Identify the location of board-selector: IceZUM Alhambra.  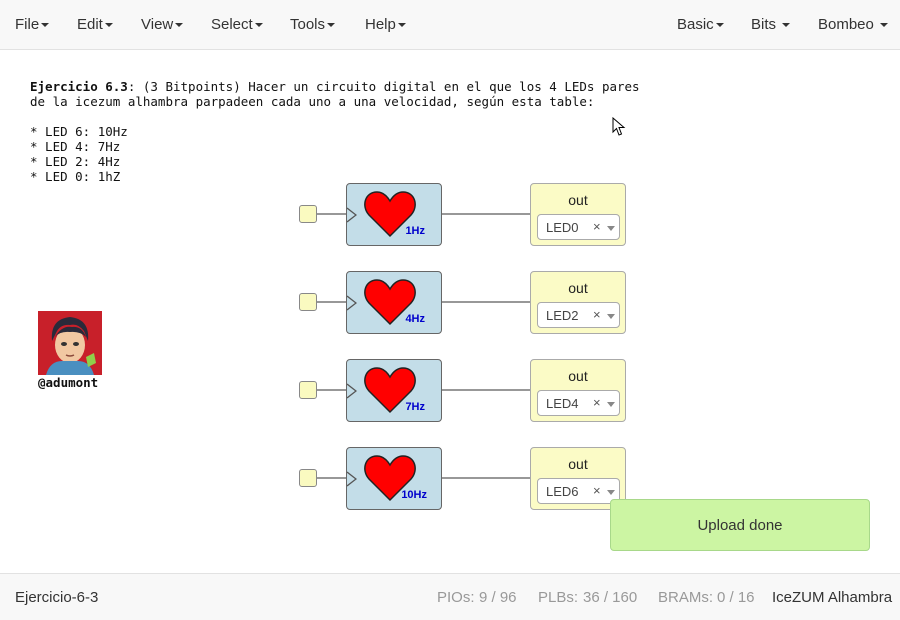
(832, 597).